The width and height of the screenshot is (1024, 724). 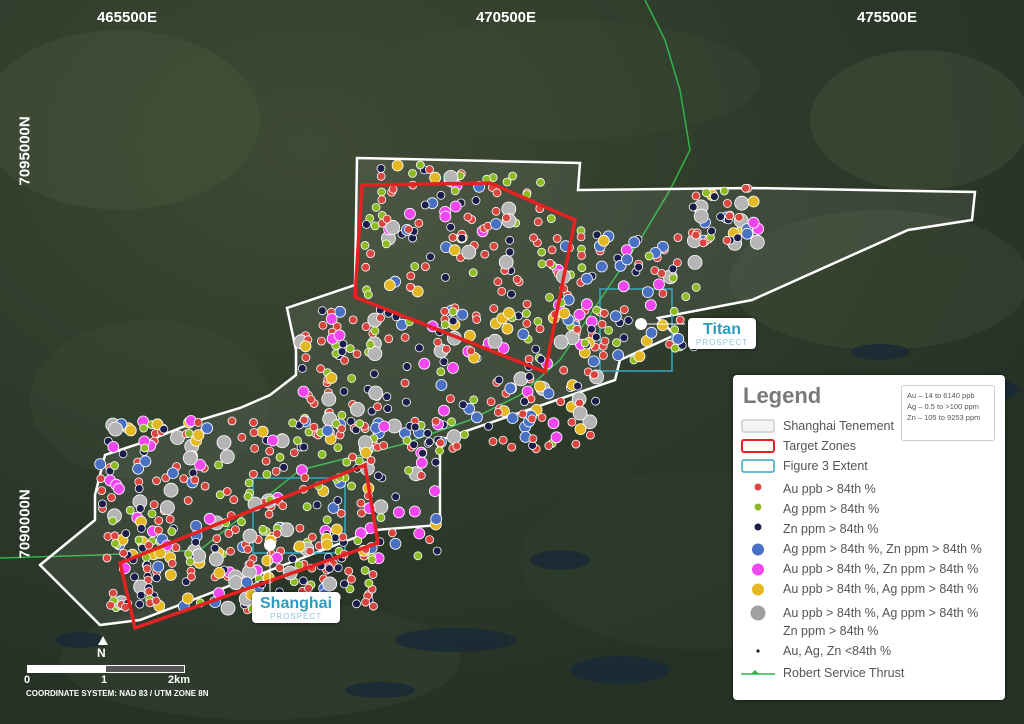 I want to click on coordinate-system: COORDINATE SYSTEM: NAD 83 / UTM ZONE 8N, so click(x=117, y=693).